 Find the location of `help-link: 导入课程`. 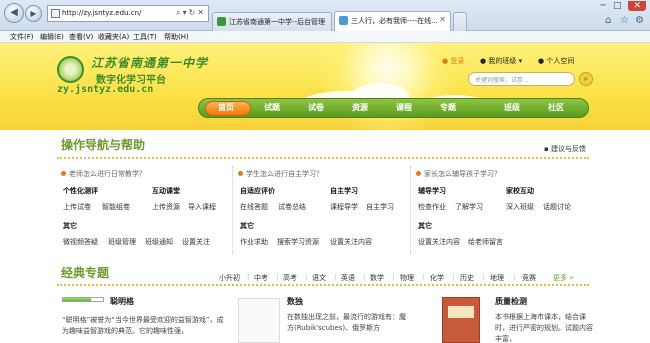

help-link: 导入课程 is located at coordinates (202, 207).